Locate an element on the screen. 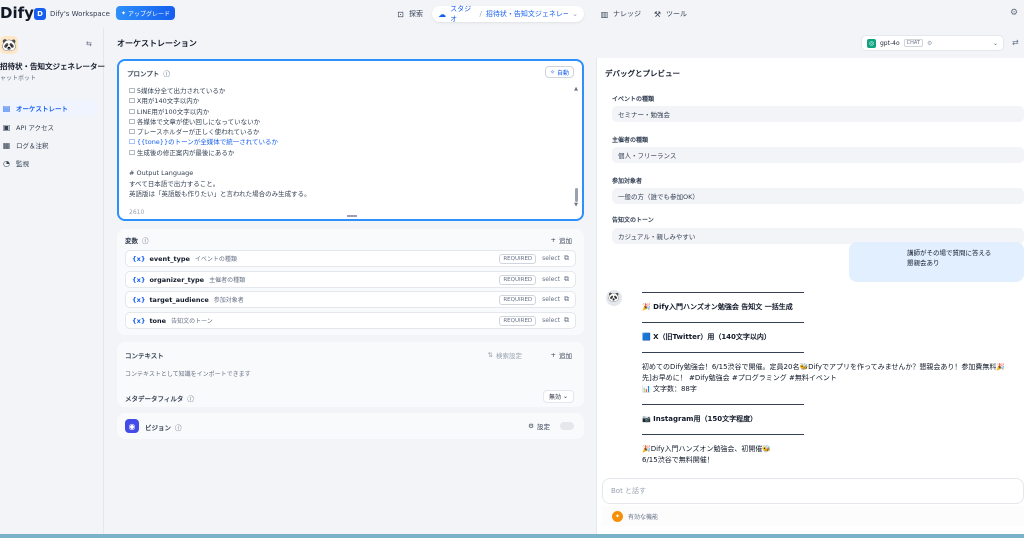  enabled-features-bar: ✦ 有効な機能 is located at coordinates (813, 516).